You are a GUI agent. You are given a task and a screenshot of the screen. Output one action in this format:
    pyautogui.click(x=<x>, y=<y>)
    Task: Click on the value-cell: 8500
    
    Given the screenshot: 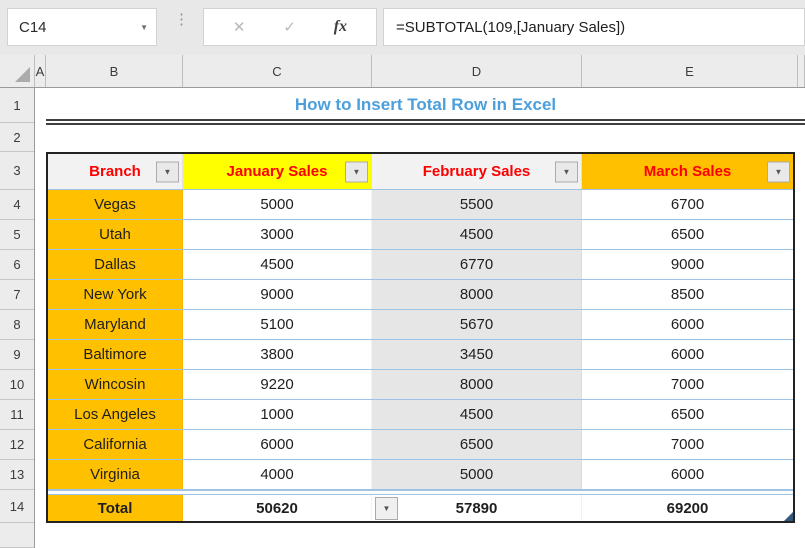 What is the action you would take?
    pyautogui.click(x=687, y=294)
    